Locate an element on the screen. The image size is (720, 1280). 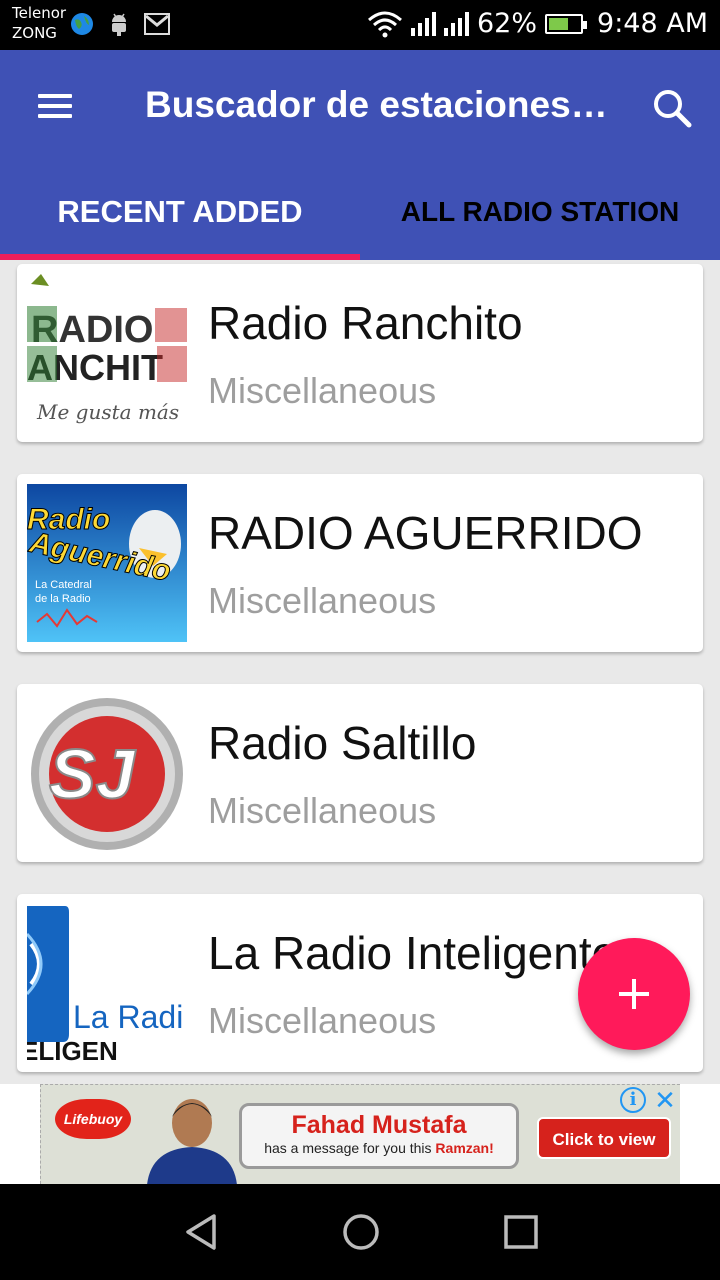
android-icon is located at coordinates (119, 24).